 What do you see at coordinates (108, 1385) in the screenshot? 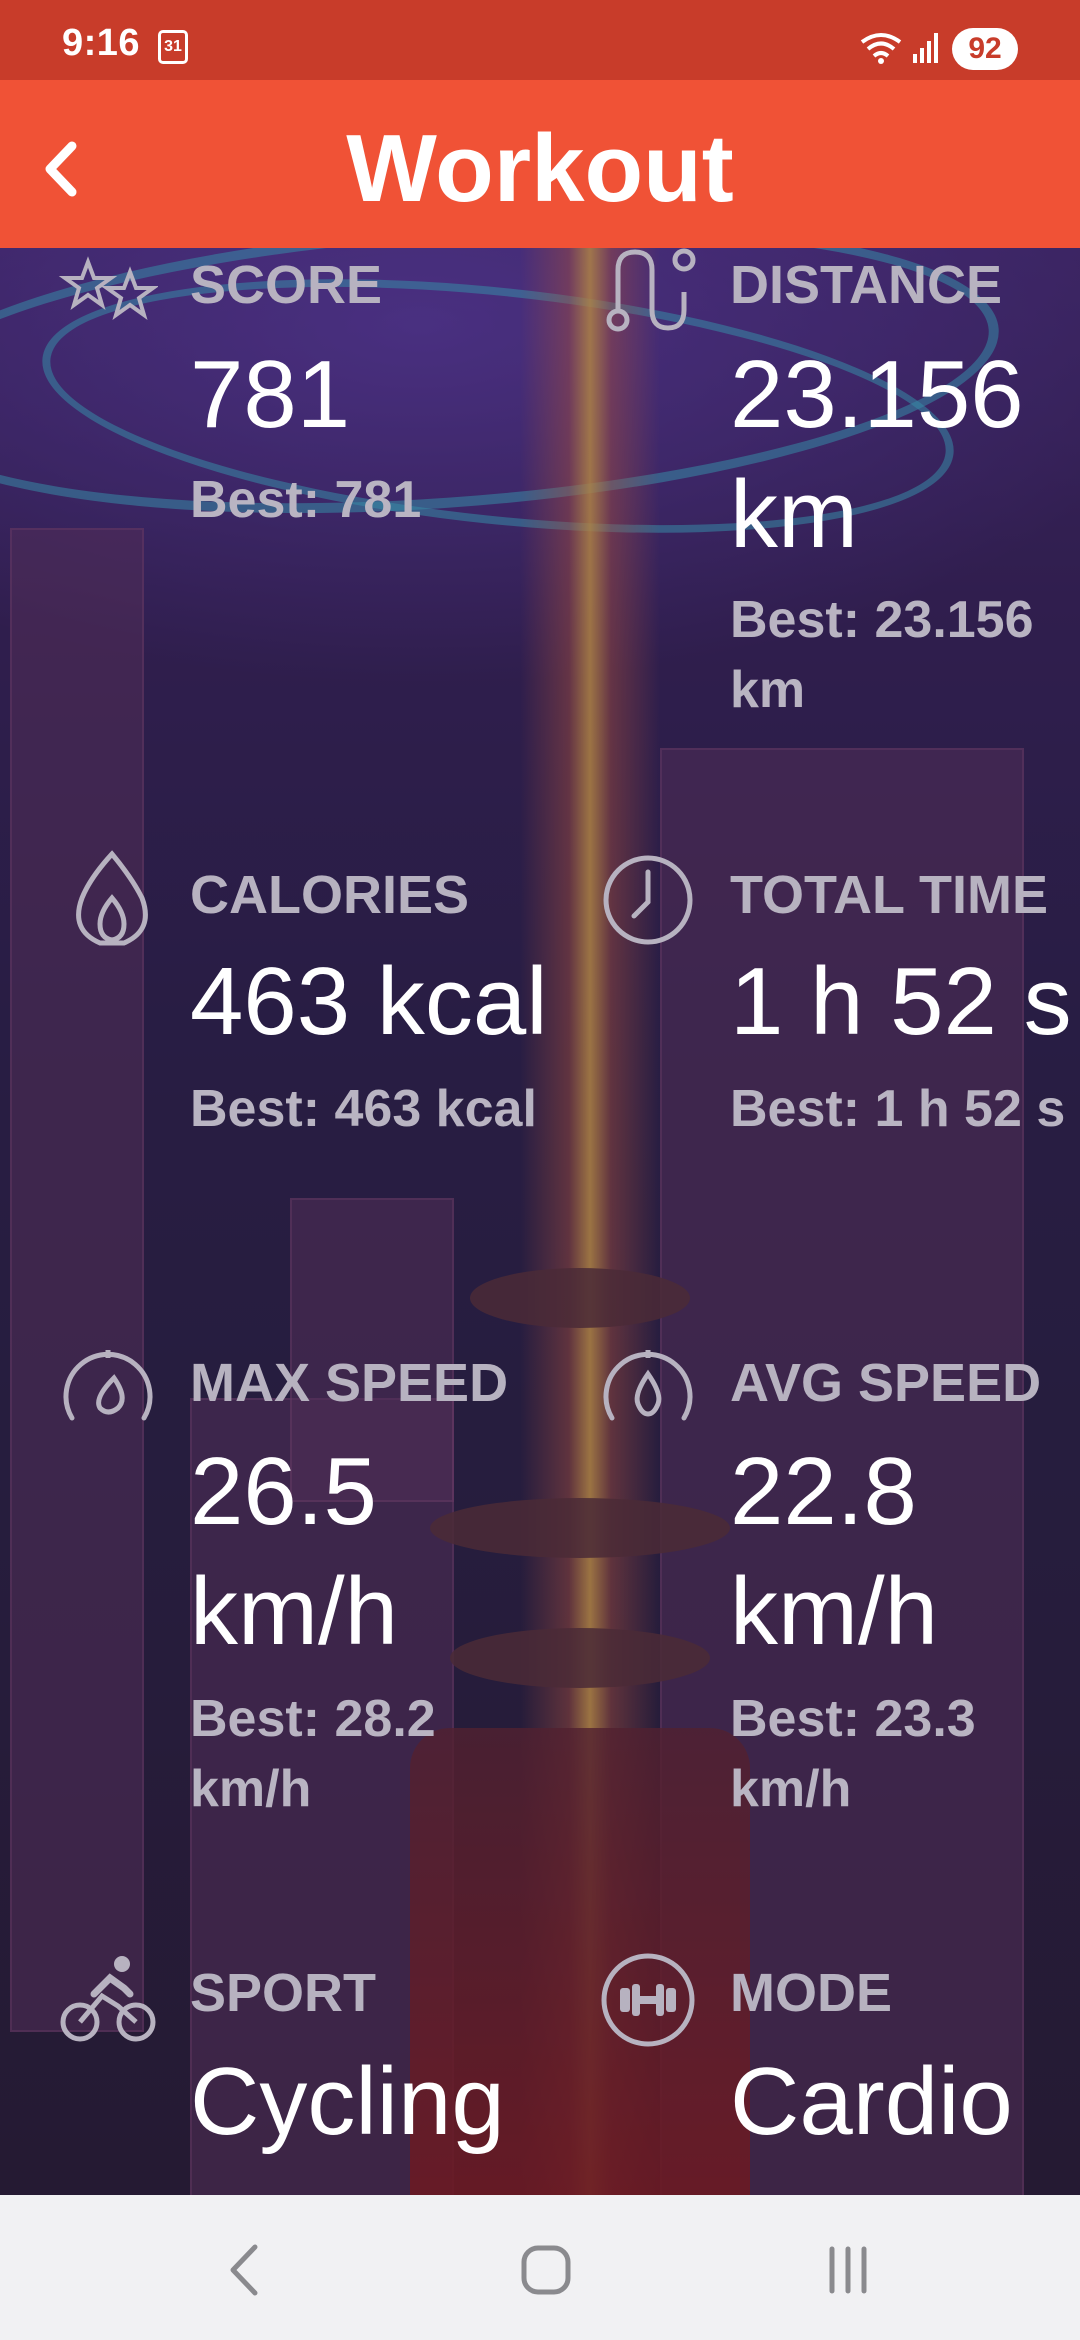
I see `speedometer-icon` at bounding box center [108, 1385].